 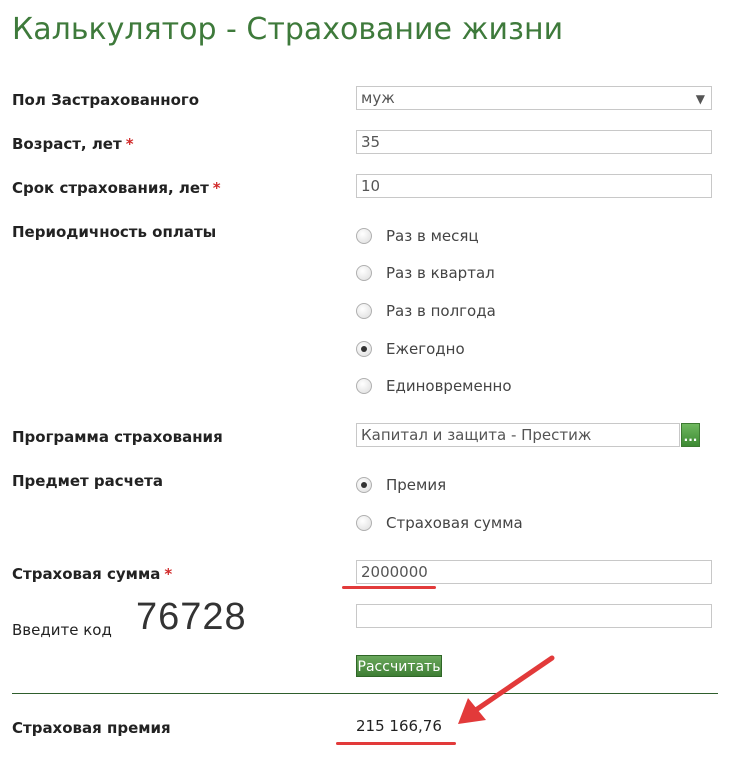 I want to click on payment-option-quarterly: Раз в квартал, so click(x=425, y=273).